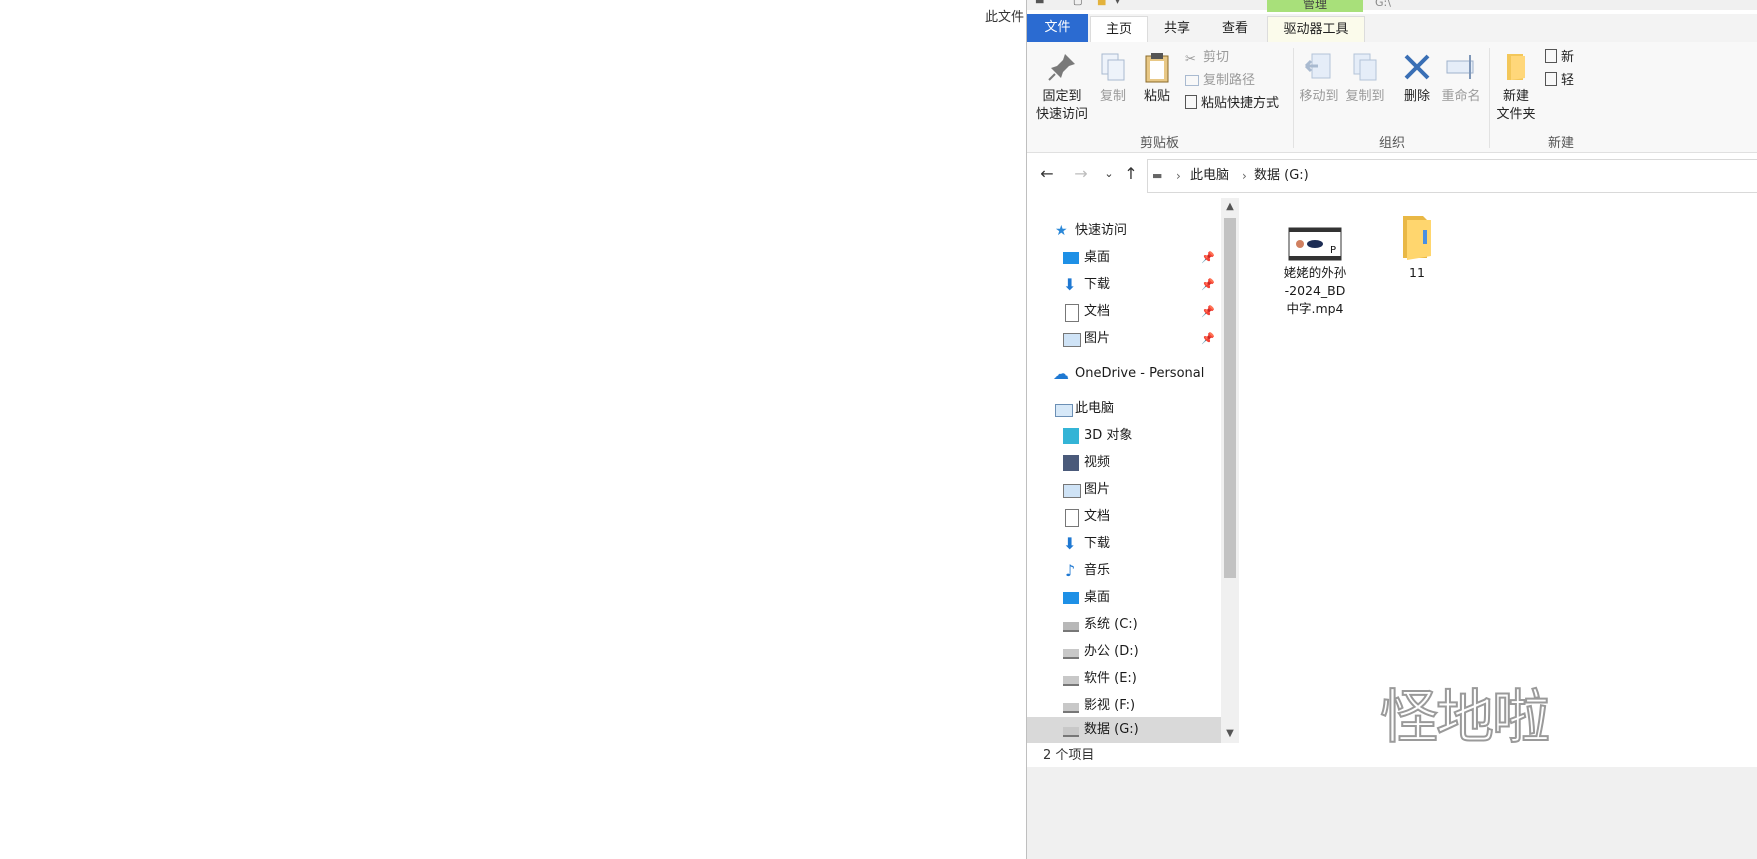 This screenshot has width=1757, height=859. What do you see at coordinates (1315, 6) in the screenshot?
I see `tab-manage: 管理` at bounding box center [1315, 6].